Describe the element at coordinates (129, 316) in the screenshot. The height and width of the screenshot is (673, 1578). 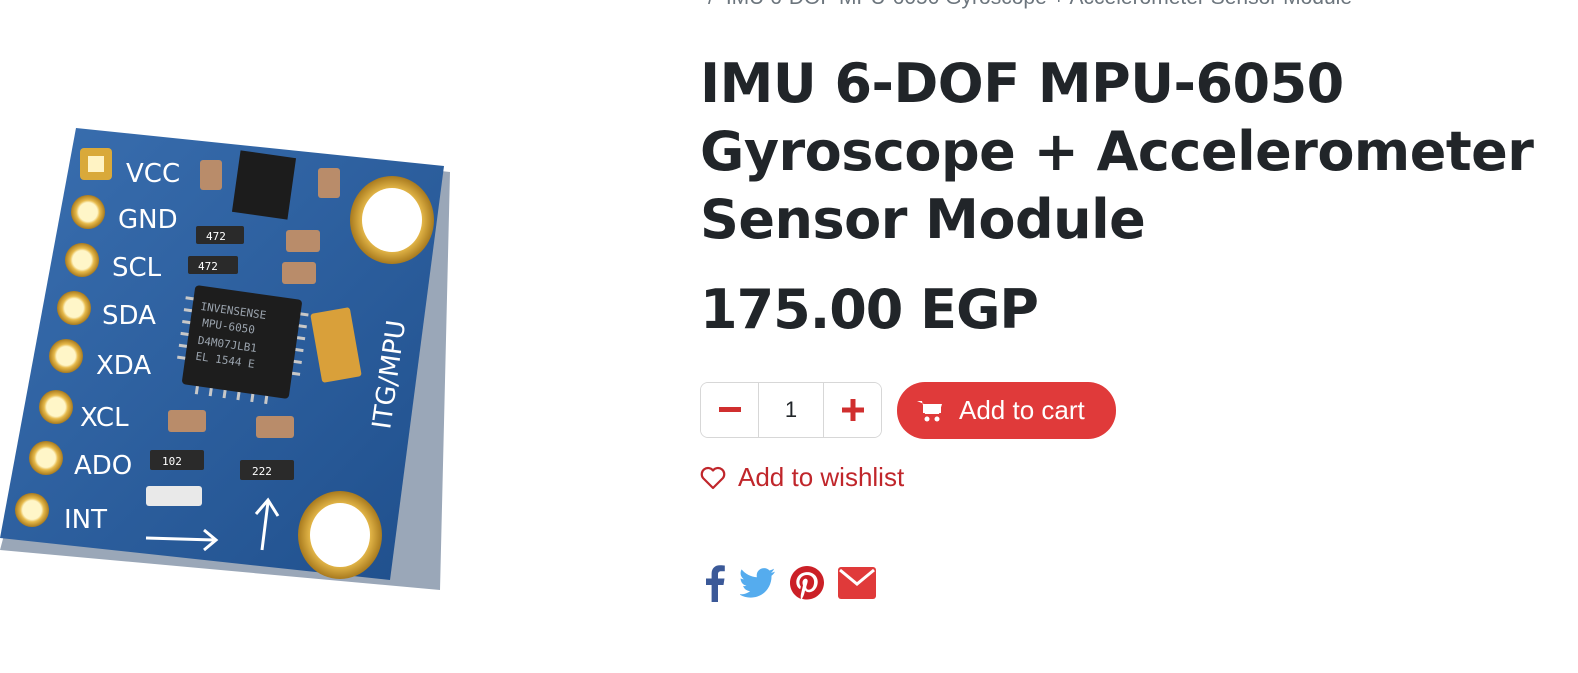
I see `pin-label: SDA` at that location.